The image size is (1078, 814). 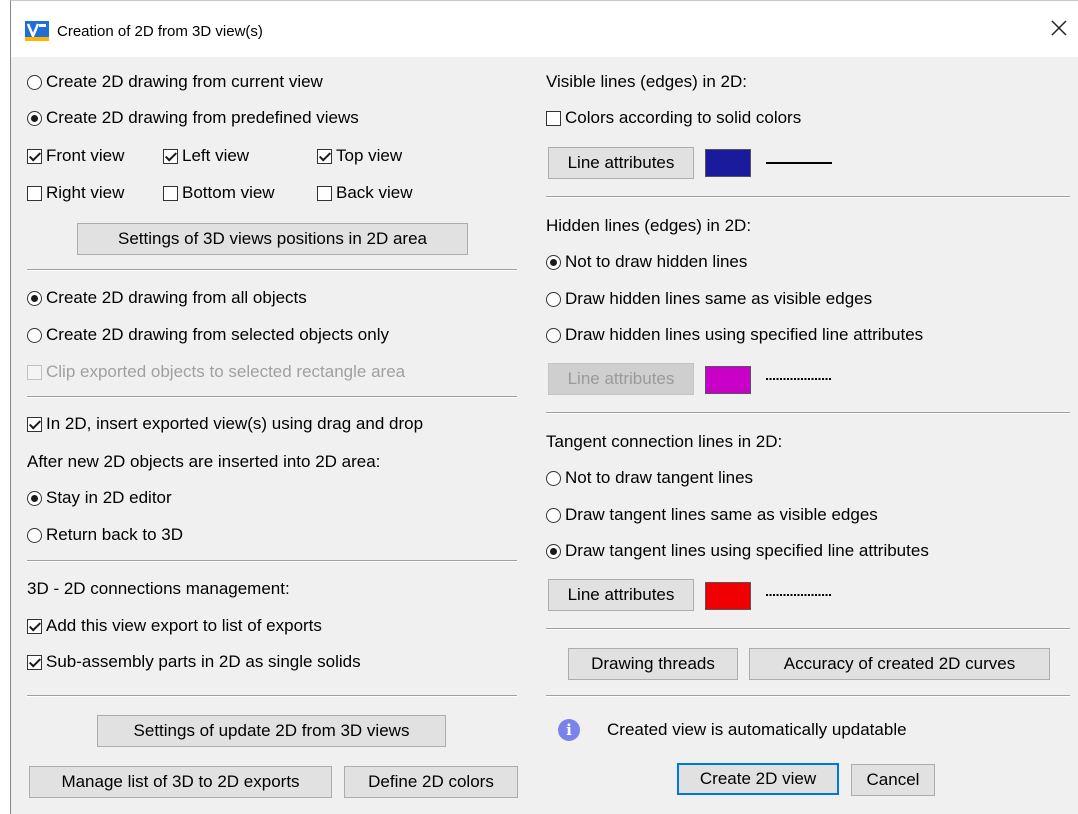 I want to click on checkbox-colors-solid: Colors according to solid colors, so click(x=673, y=118).